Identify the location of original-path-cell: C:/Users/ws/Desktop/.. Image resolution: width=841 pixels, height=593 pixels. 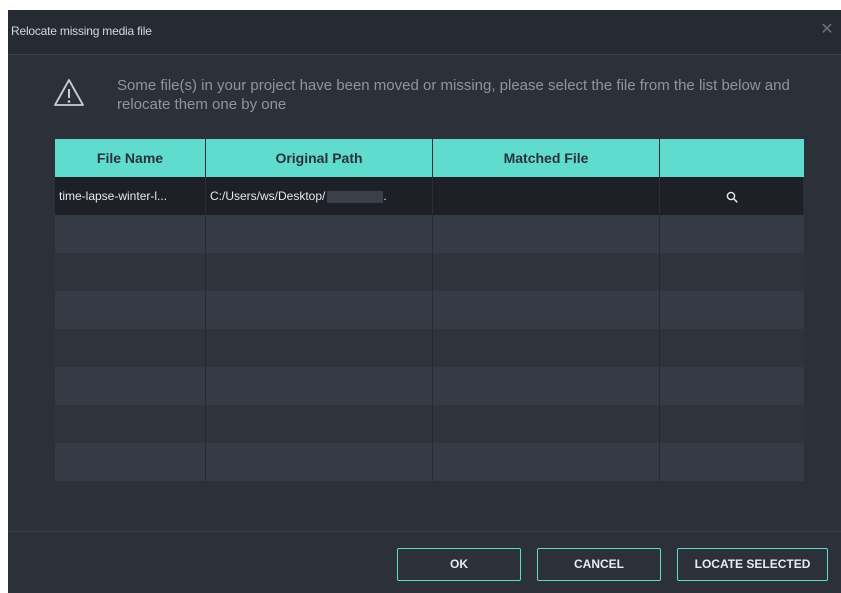
(319, 196).